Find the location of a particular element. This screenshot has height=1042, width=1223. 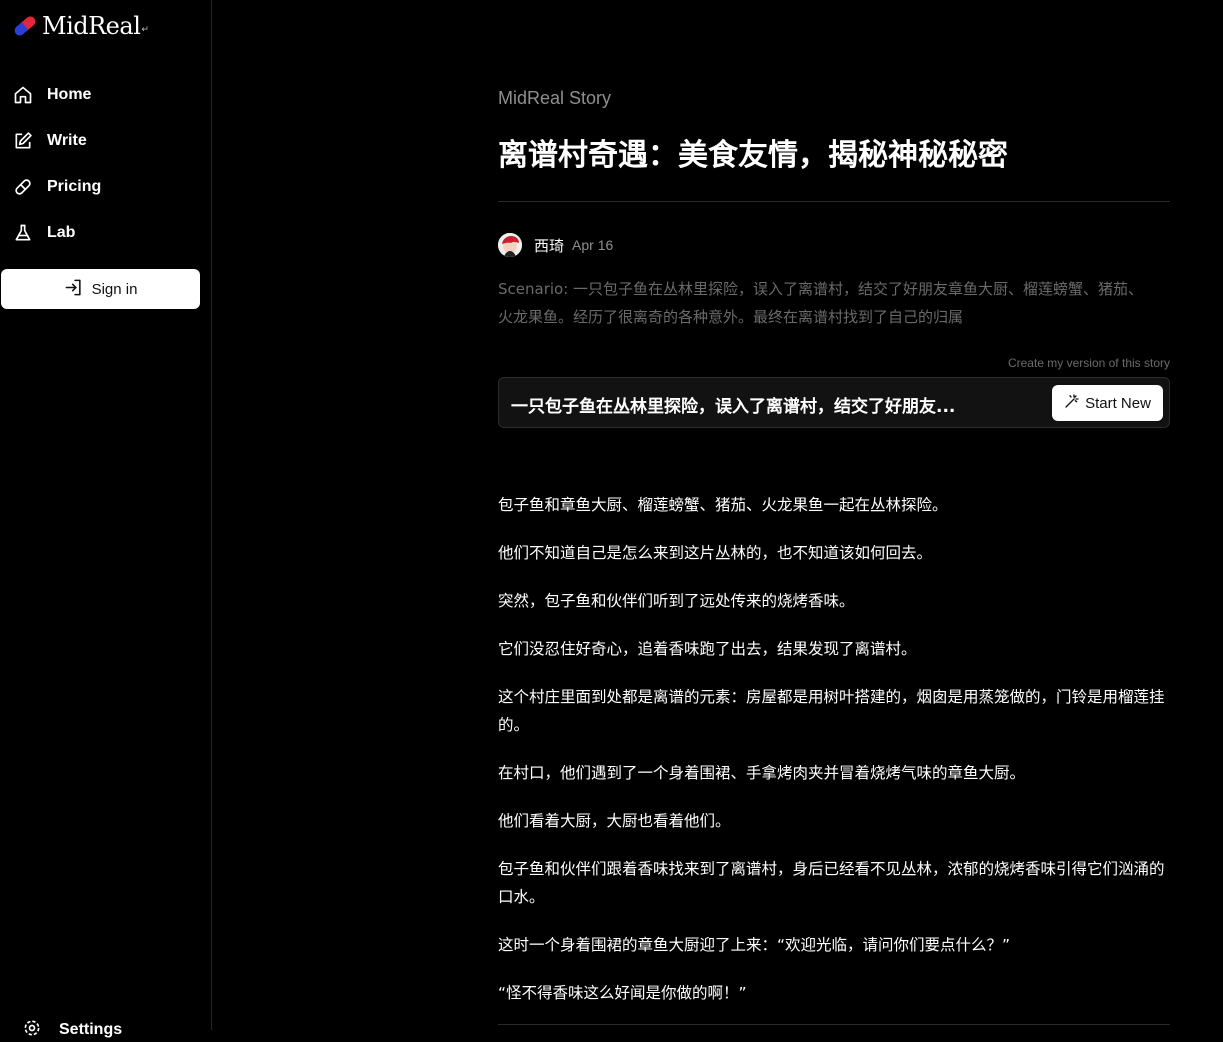

home-icon is located at coordinates (23, 95).